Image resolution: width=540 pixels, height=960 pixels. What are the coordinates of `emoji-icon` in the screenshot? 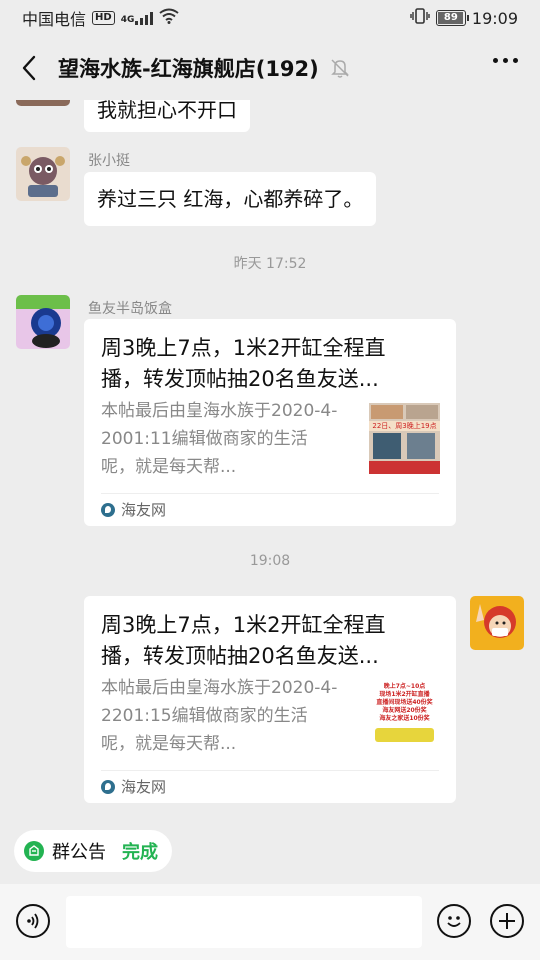 It's located at (454, 921).